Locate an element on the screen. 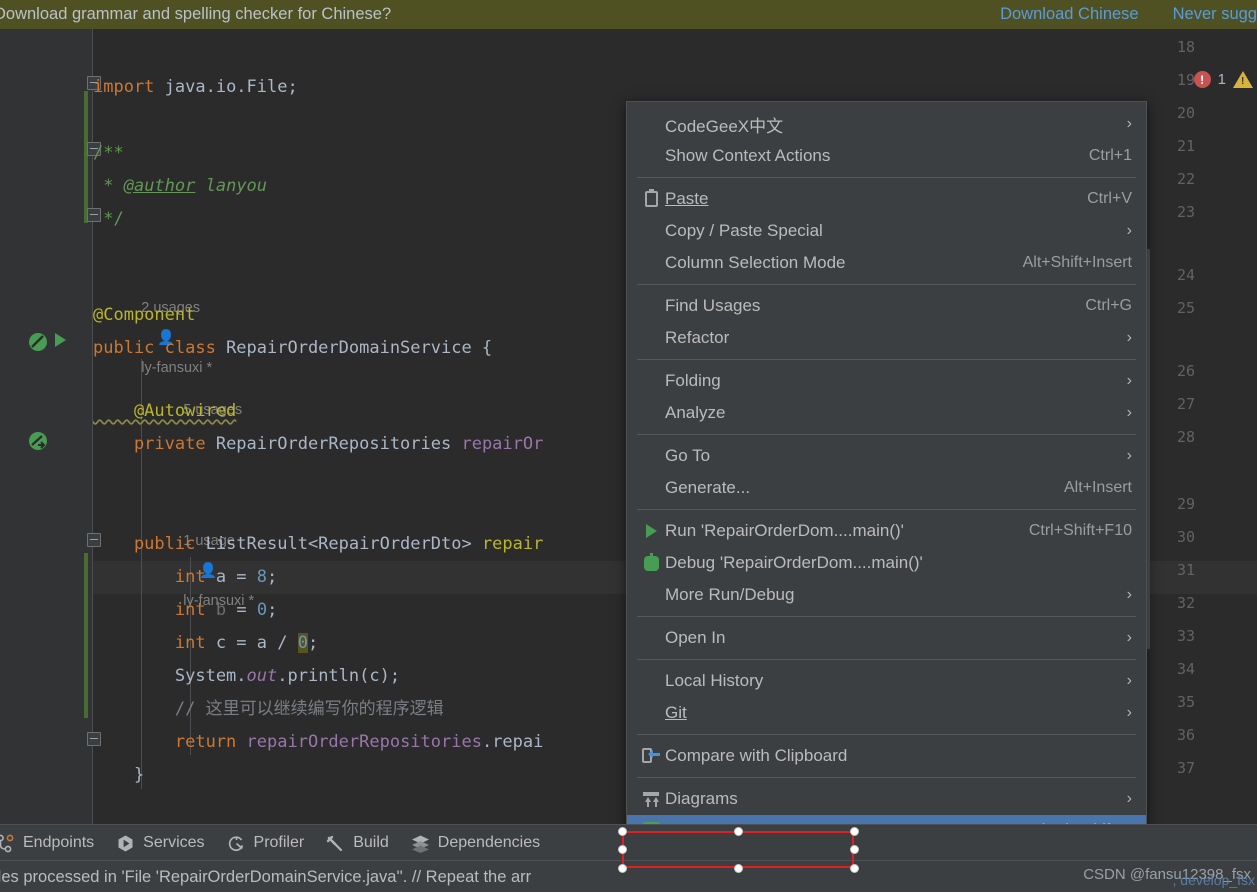 The height and width of the screenshot is (892, 1257). code-token: = is located at coordinates (241, 610).